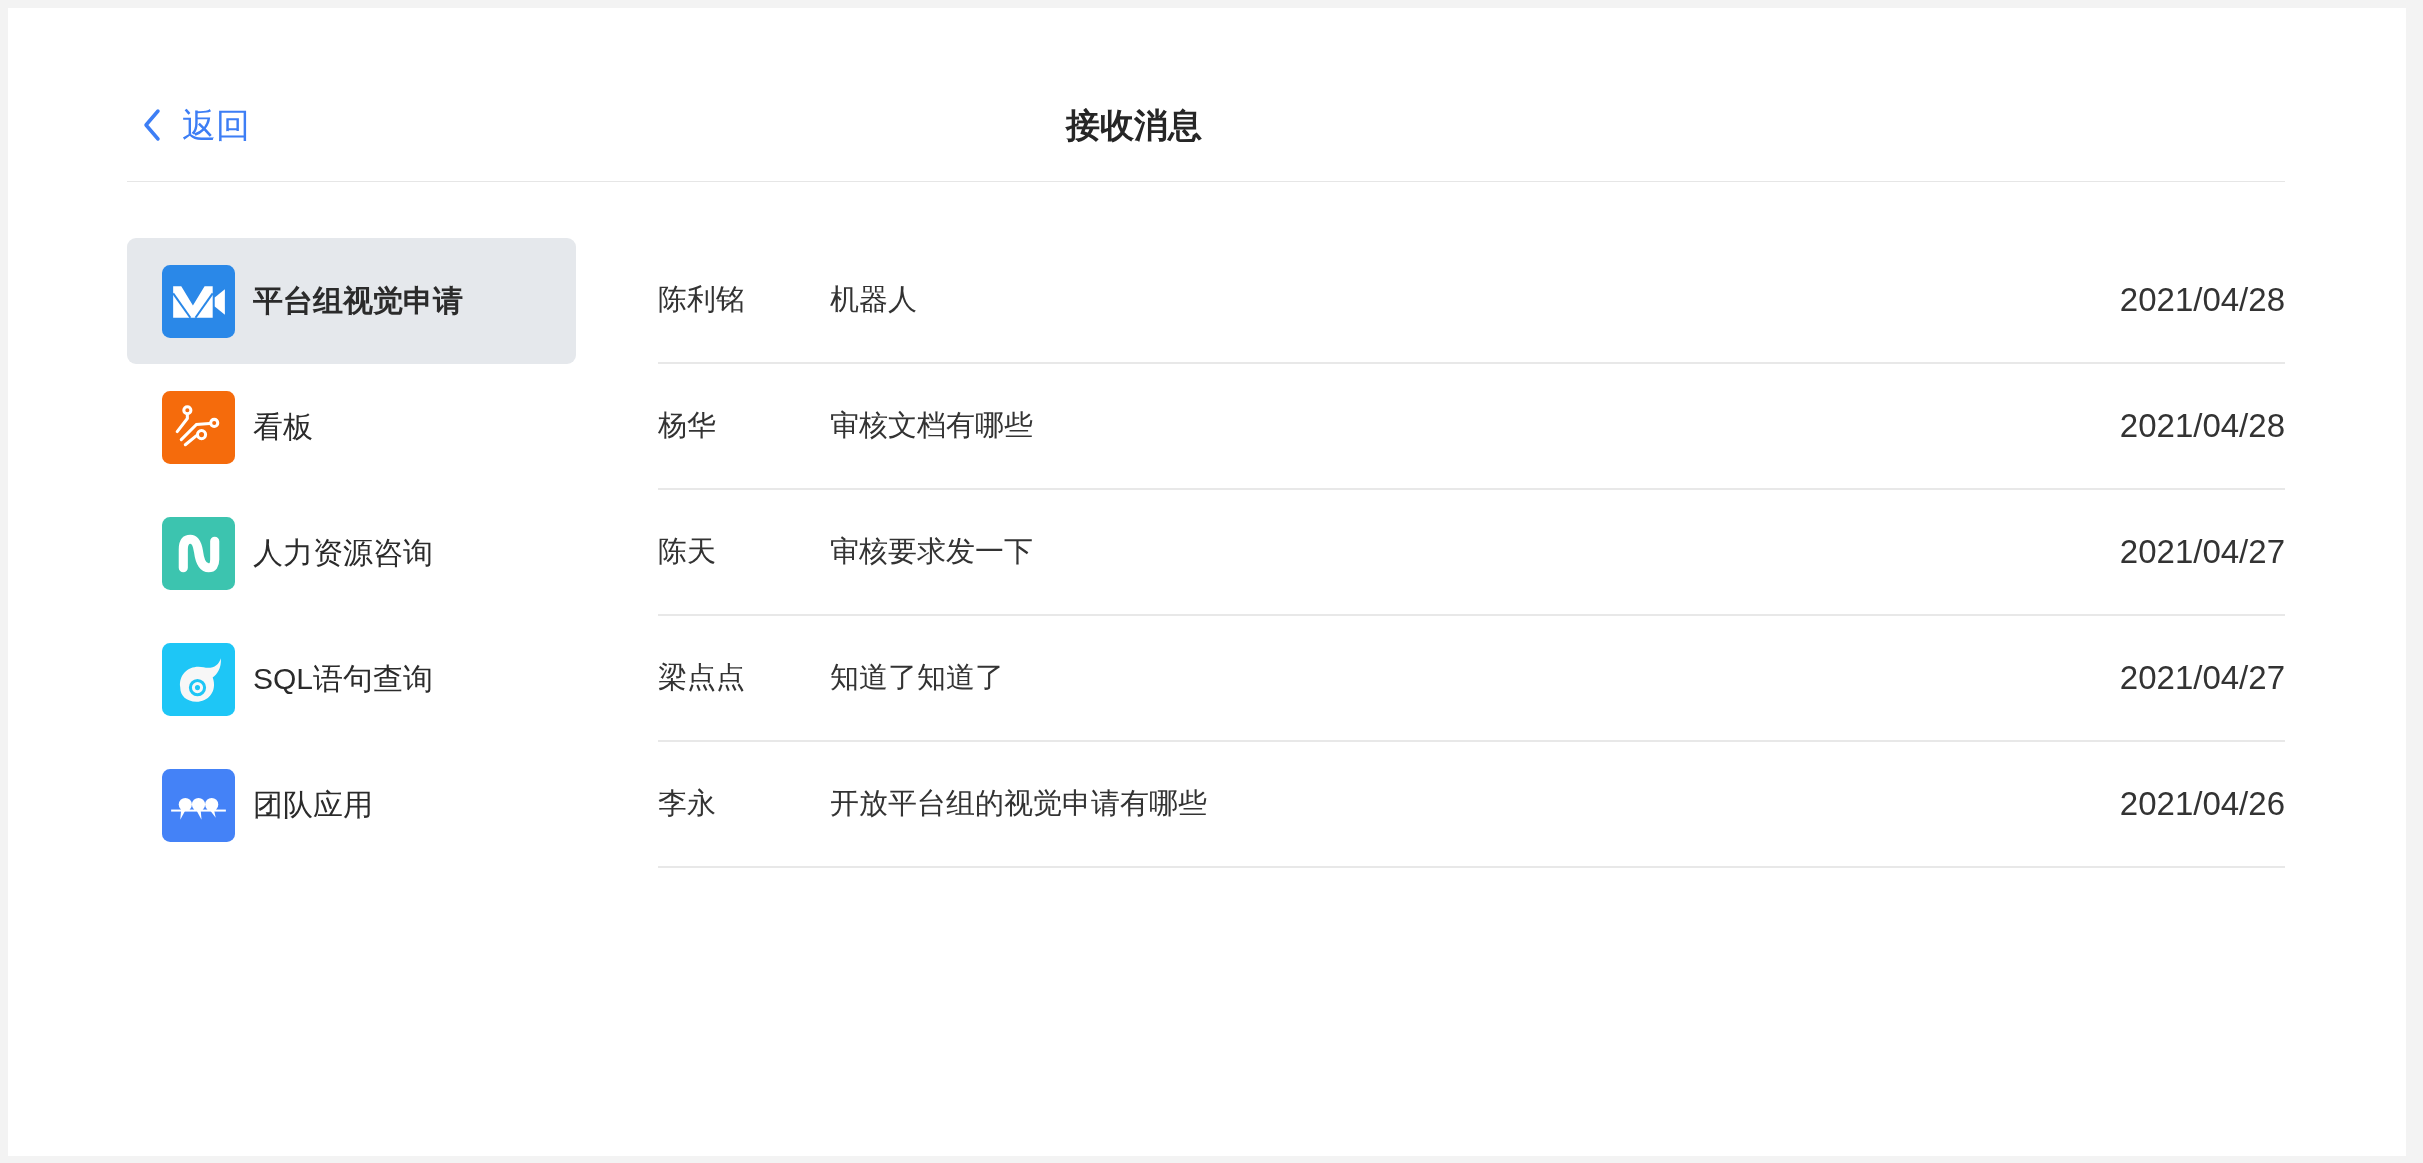 The height and width of the screenshot is (1163, 2423). What do you see at coordinates (687, 425) in the screenshot?
I see `sender-name: 杨华` at bounding box center [687, 425].